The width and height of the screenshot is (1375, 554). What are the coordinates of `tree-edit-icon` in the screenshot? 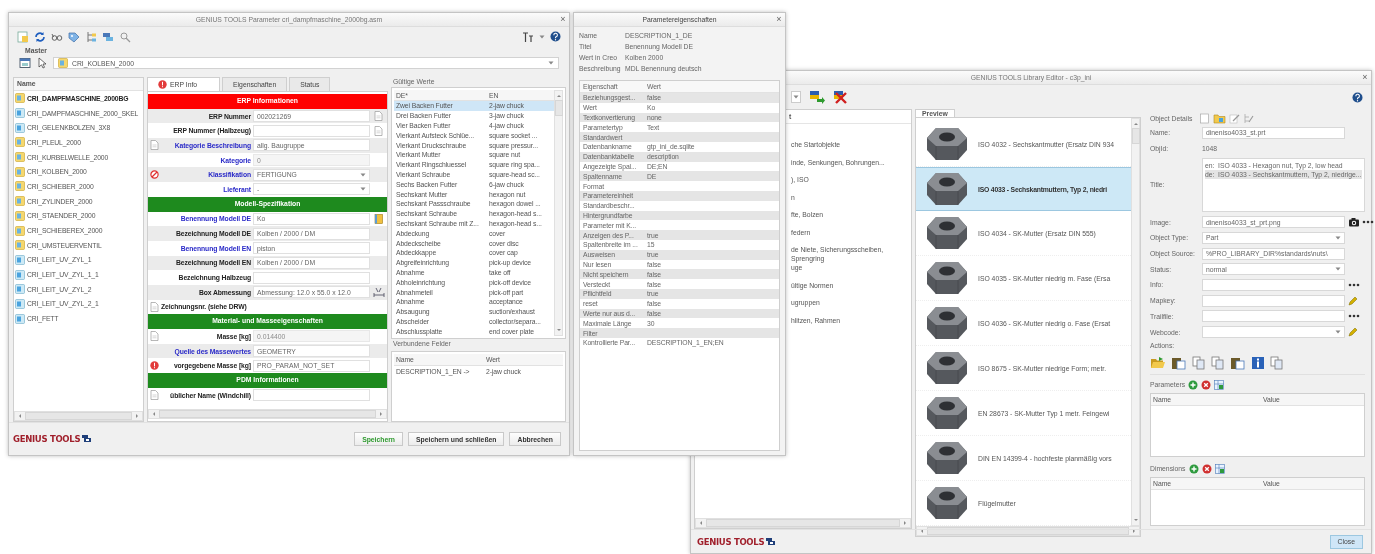 It's located at (1249, 118).